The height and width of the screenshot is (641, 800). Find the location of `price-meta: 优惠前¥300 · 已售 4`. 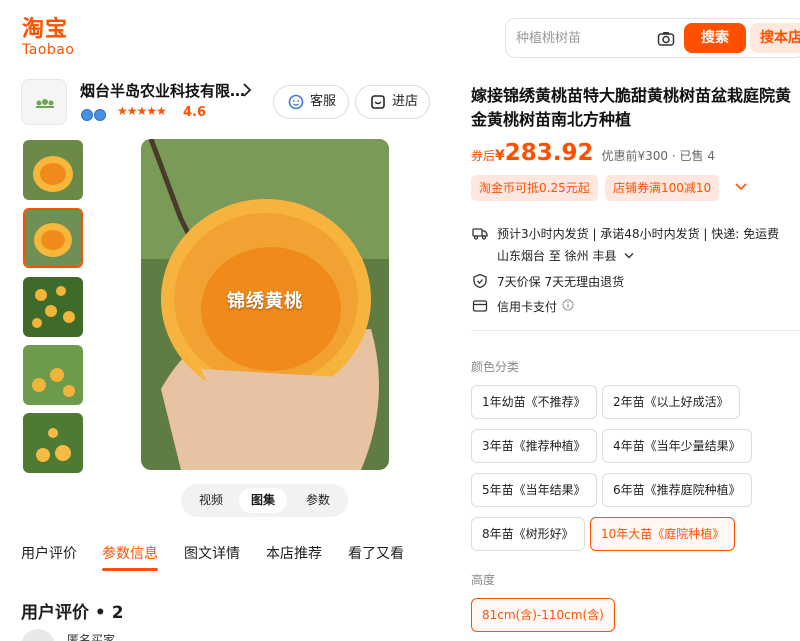

price-meta: 优惠前¥300 · 已售 4 is located at coordinates (658, 156).